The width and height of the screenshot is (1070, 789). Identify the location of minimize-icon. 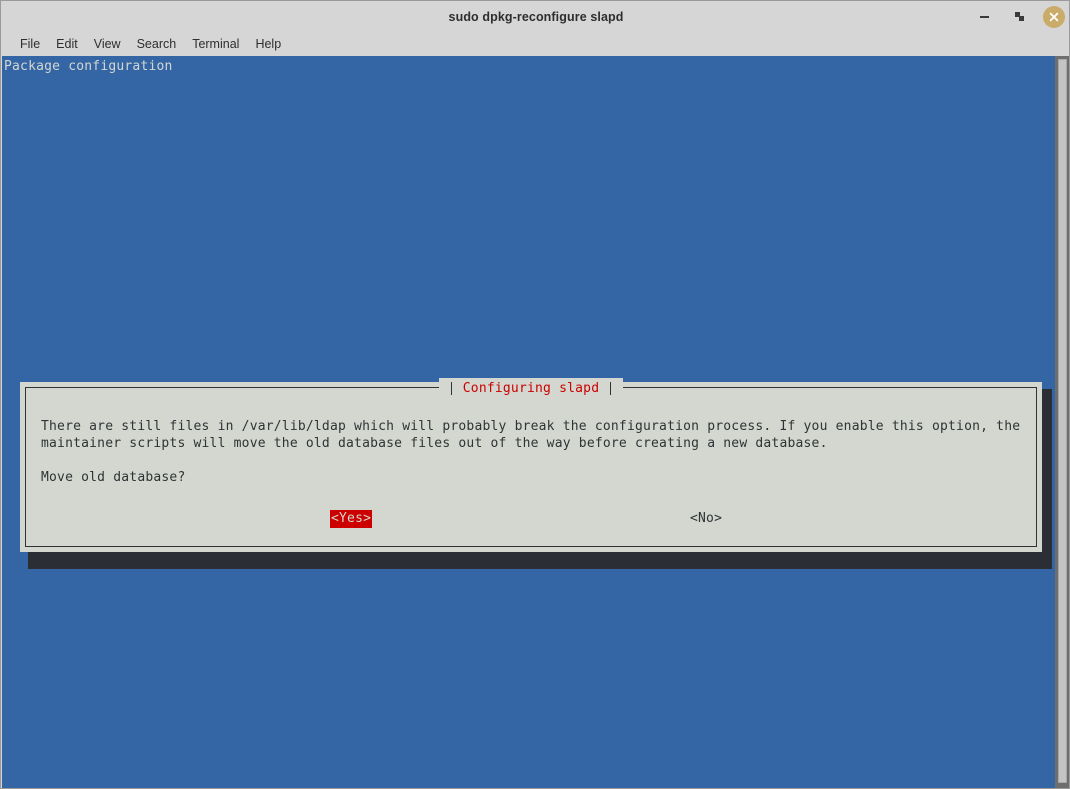
(984, 16).